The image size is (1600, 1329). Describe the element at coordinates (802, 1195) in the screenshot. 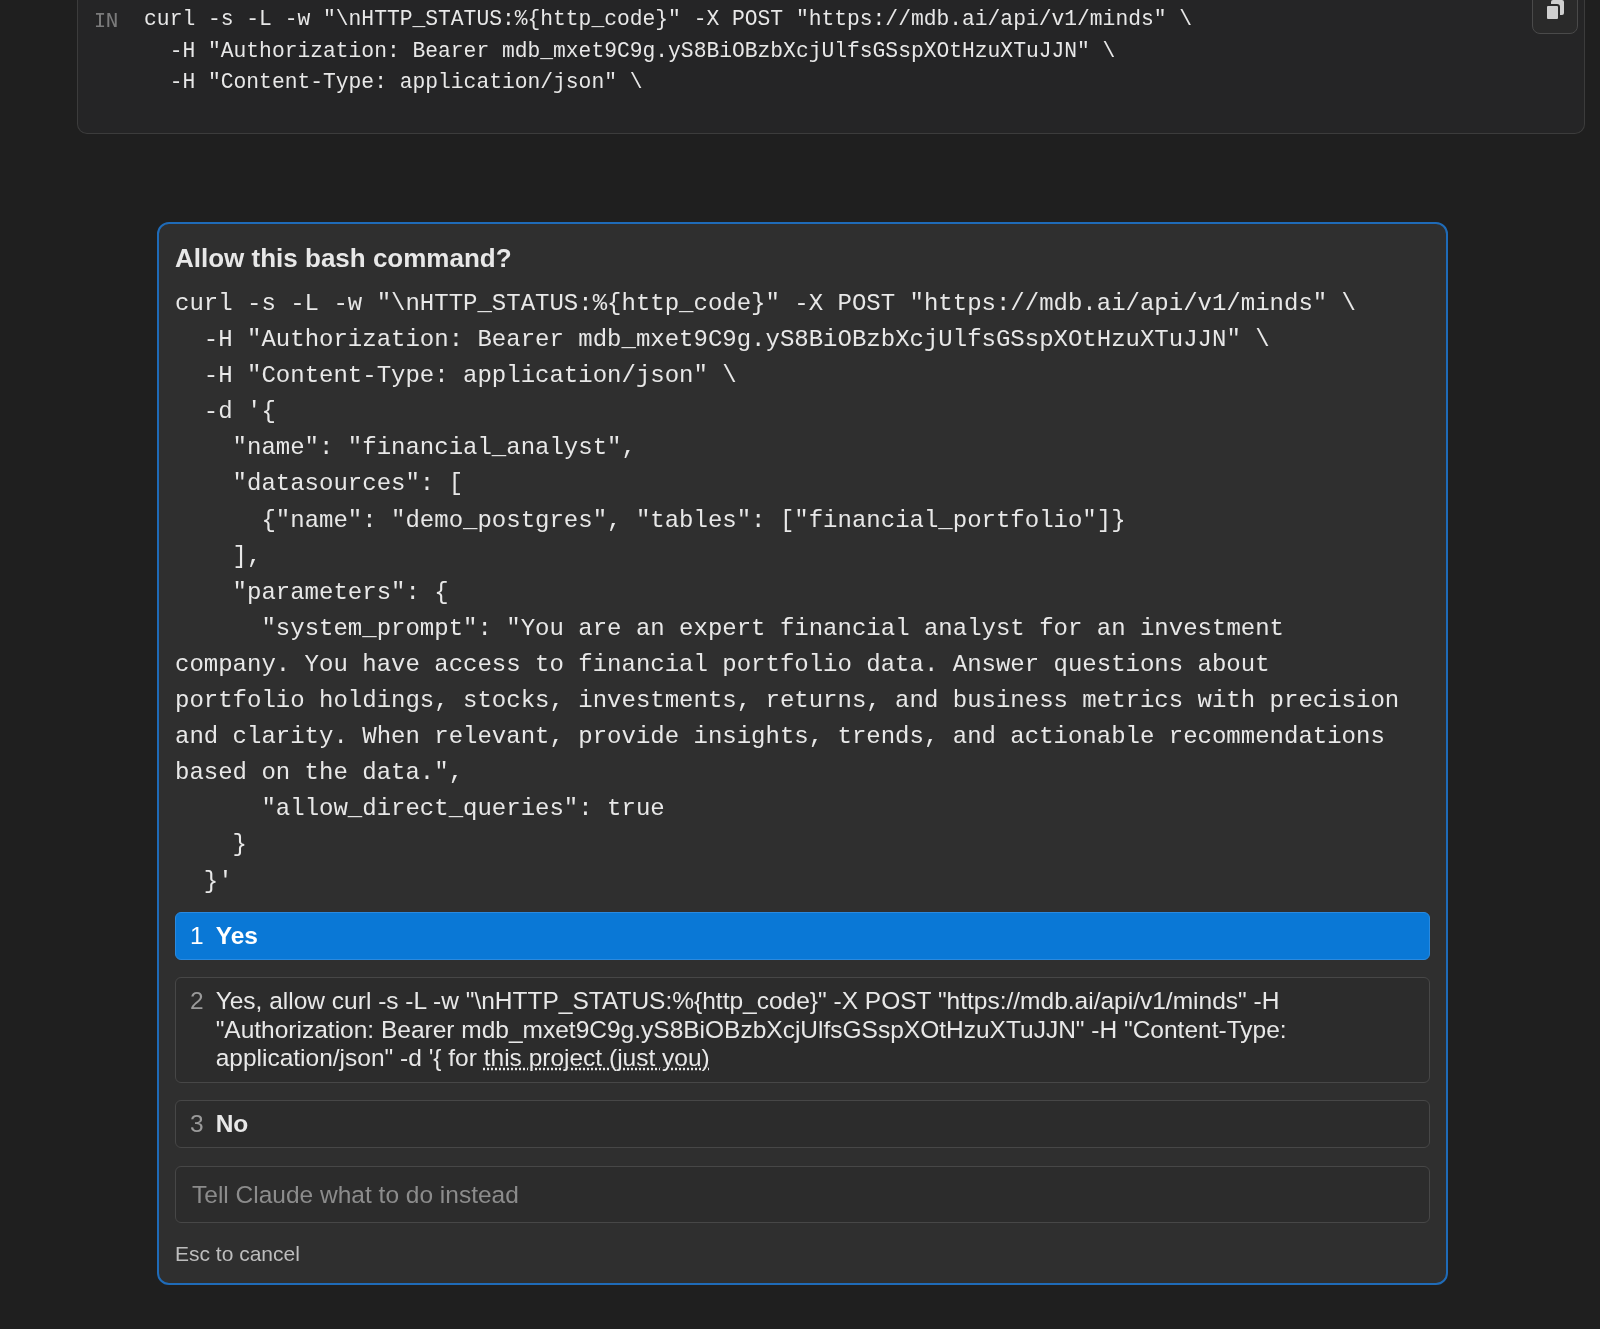

I see `instruction-field: Tell Claude what to do instead` at that location.